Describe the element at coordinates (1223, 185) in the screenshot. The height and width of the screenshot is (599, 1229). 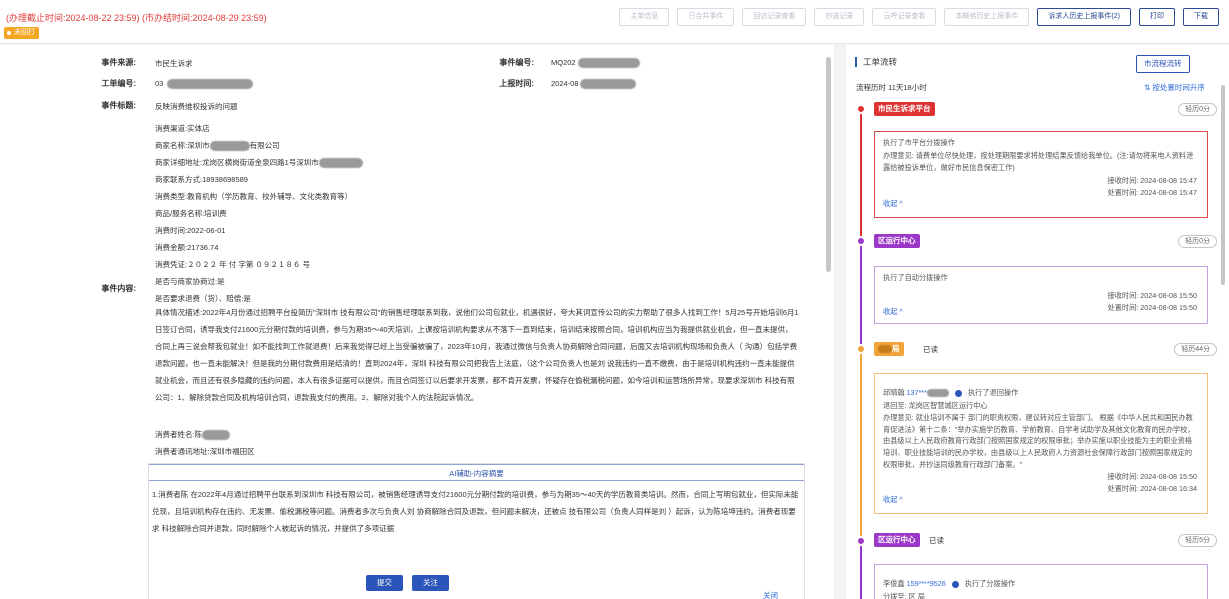
I see `flow-scrollbar` at that location.